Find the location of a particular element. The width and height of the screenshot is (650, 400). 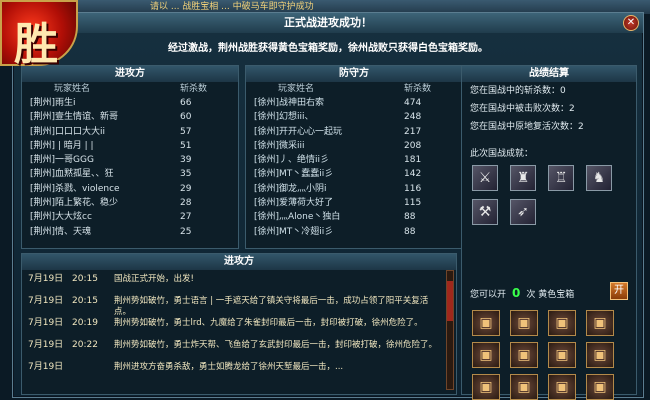

player-name: [荆州]大大炫cc is located at coordinates (61, 217).